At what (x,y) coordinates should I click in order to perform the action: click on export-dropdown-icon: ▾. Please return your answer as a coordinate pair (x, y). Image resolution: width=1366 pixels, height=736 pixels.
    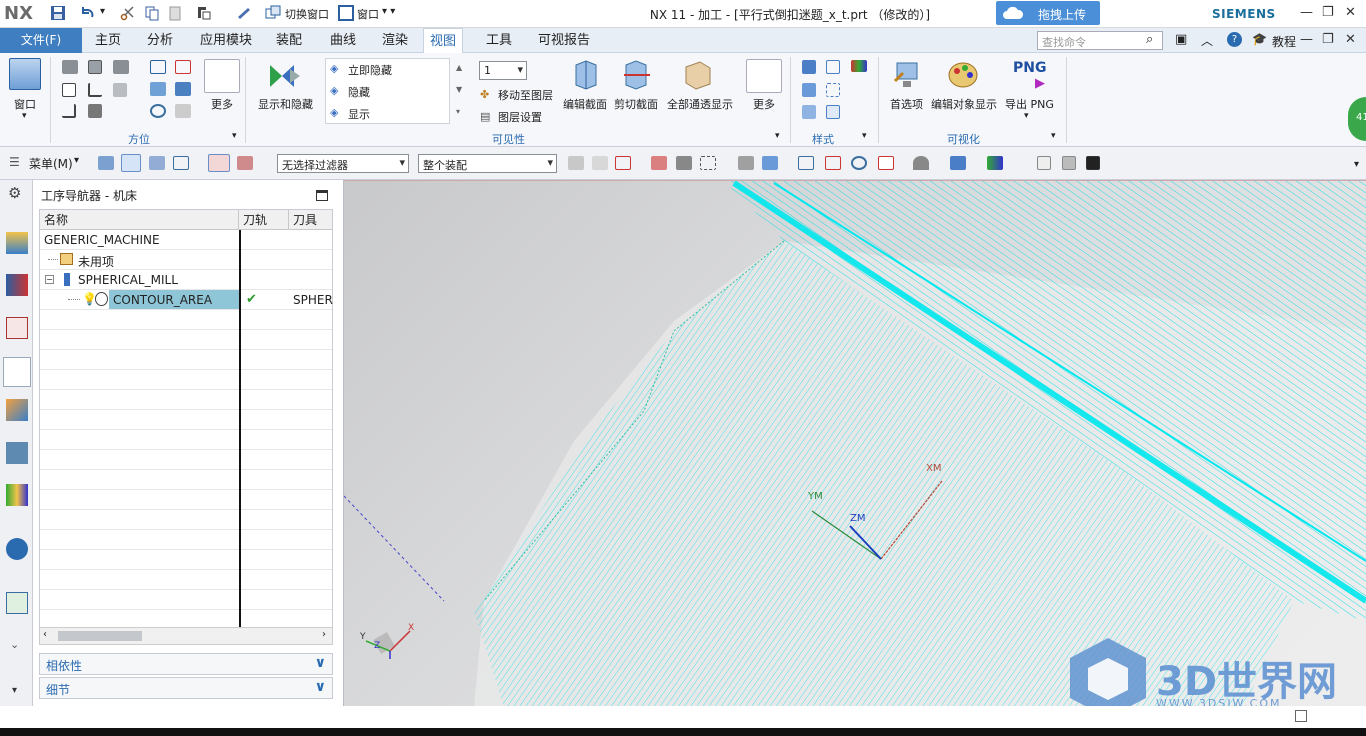
    Looking at the image, I should click on (1026, 116).